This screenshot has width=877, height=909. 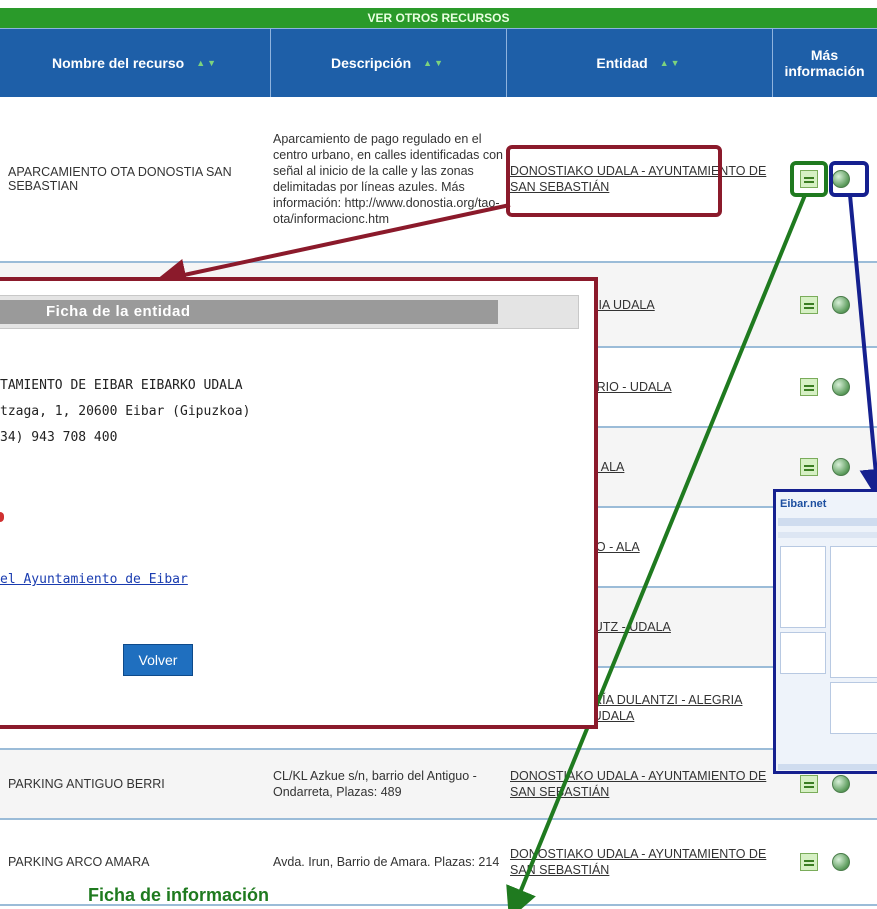 I want to click on website-sidebar-box, so click(x=803, y=653).